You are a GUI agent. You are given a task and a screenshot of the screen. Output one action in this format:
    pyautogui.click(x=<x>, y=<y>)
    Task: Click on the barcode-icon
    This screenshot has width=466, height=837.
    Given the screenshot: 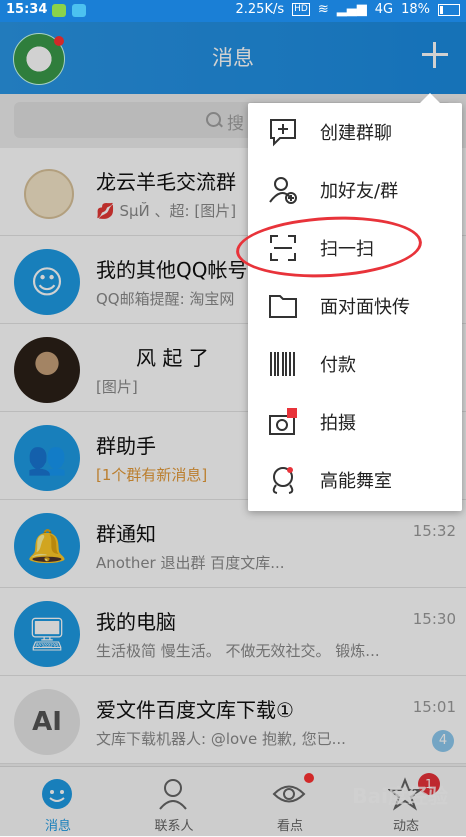 What is the action you would take?
    pyautogui.click(x=282, y=364)
    